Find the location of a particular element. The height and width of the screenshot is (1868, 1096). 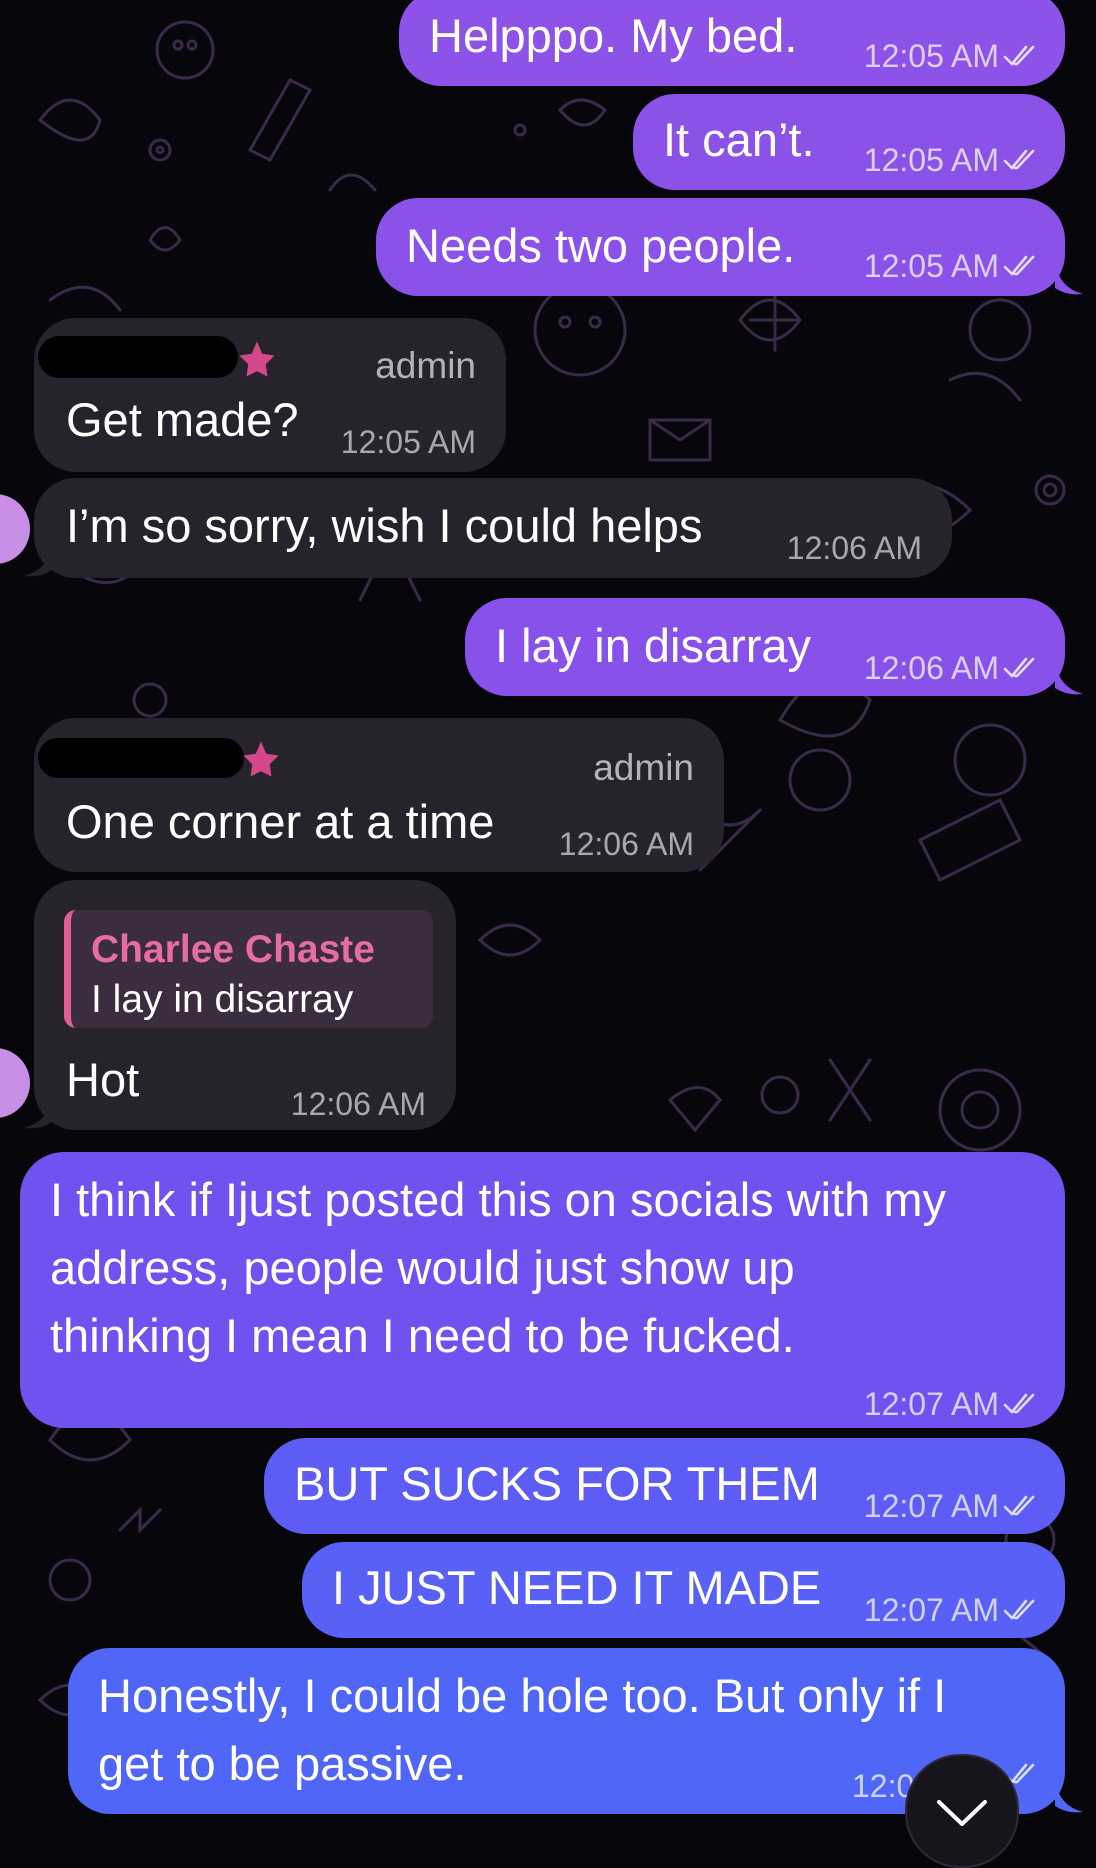

message-text: BUT SUCKS FOR THEM is located at coordinates (557, 1483).